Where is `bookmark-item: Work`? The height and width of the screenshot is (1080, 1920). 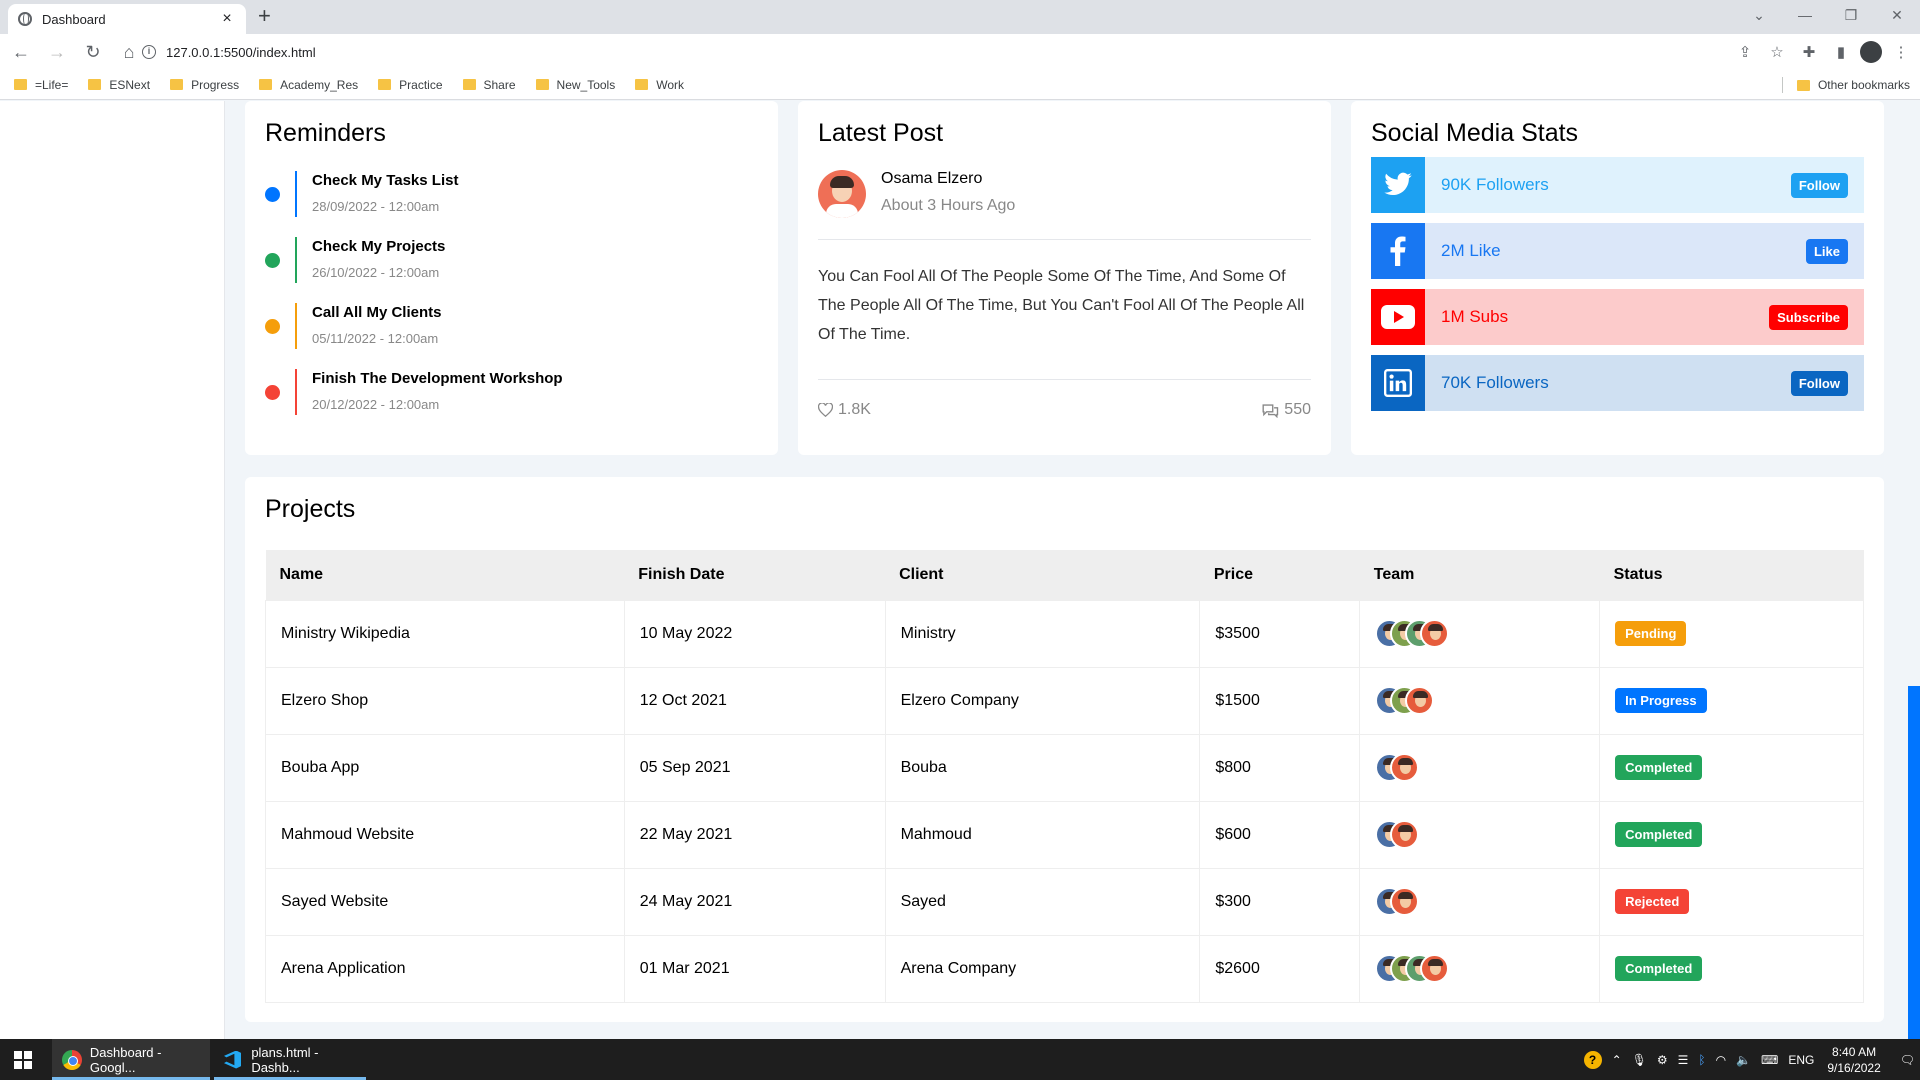 bookmark-item: Work is located at coordinates (659, 85).